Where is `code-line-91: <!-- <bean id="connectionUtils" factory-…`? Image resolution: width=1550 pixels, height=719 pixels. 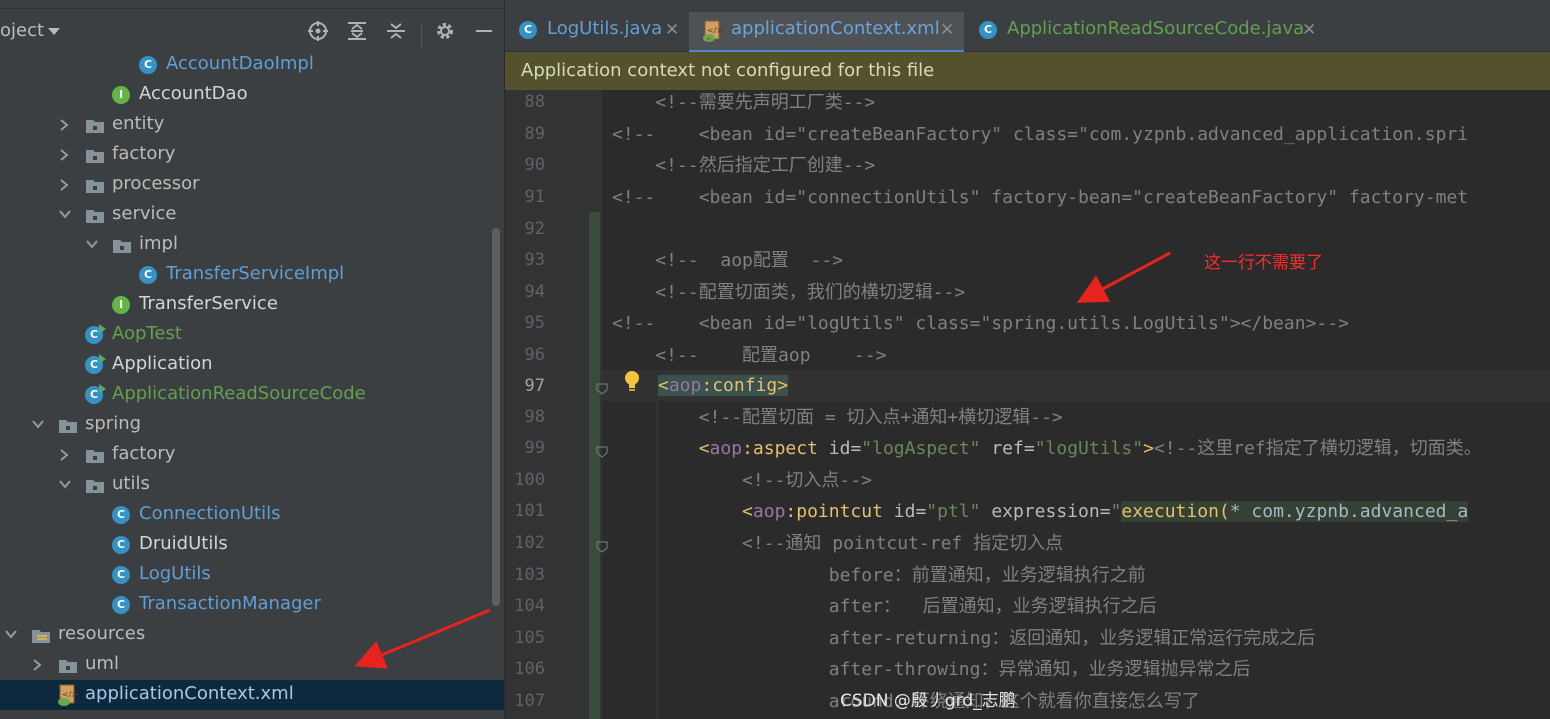
code-line-91: <!-- <bean id="connectionUtils" factory-… is located at coordinates (1040, 198).